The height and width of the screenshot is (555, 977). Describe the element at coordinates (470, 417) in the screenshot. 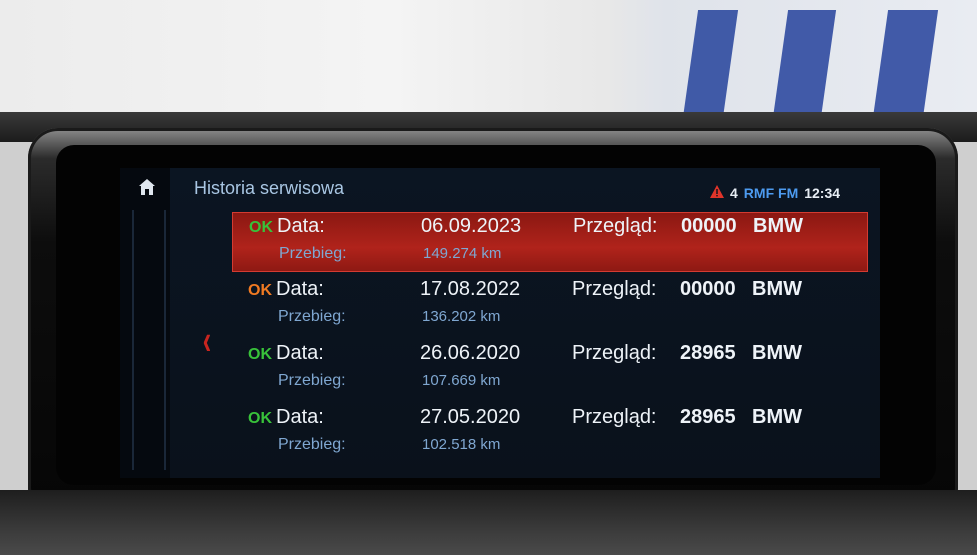

I see `service-date: 27.05.2020` at that location.